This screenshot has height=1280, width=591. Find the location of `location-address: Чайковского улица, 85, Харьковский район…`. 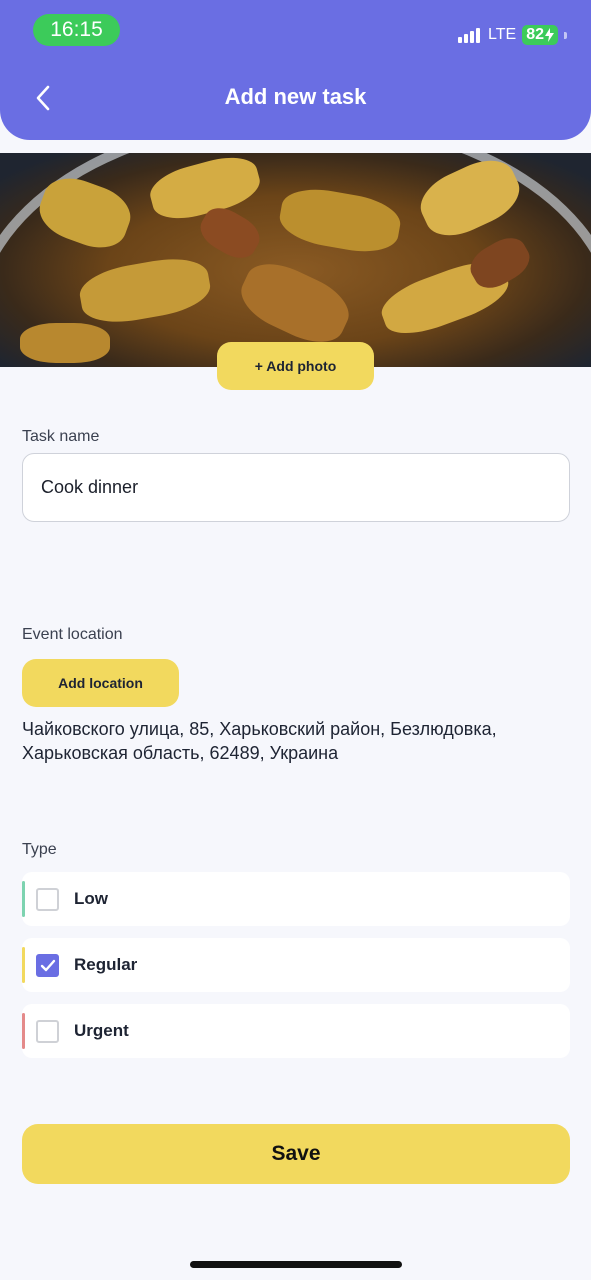

location-address: Чайковского улица, 85, Харьковский район… is located at coordinates (259, 741).